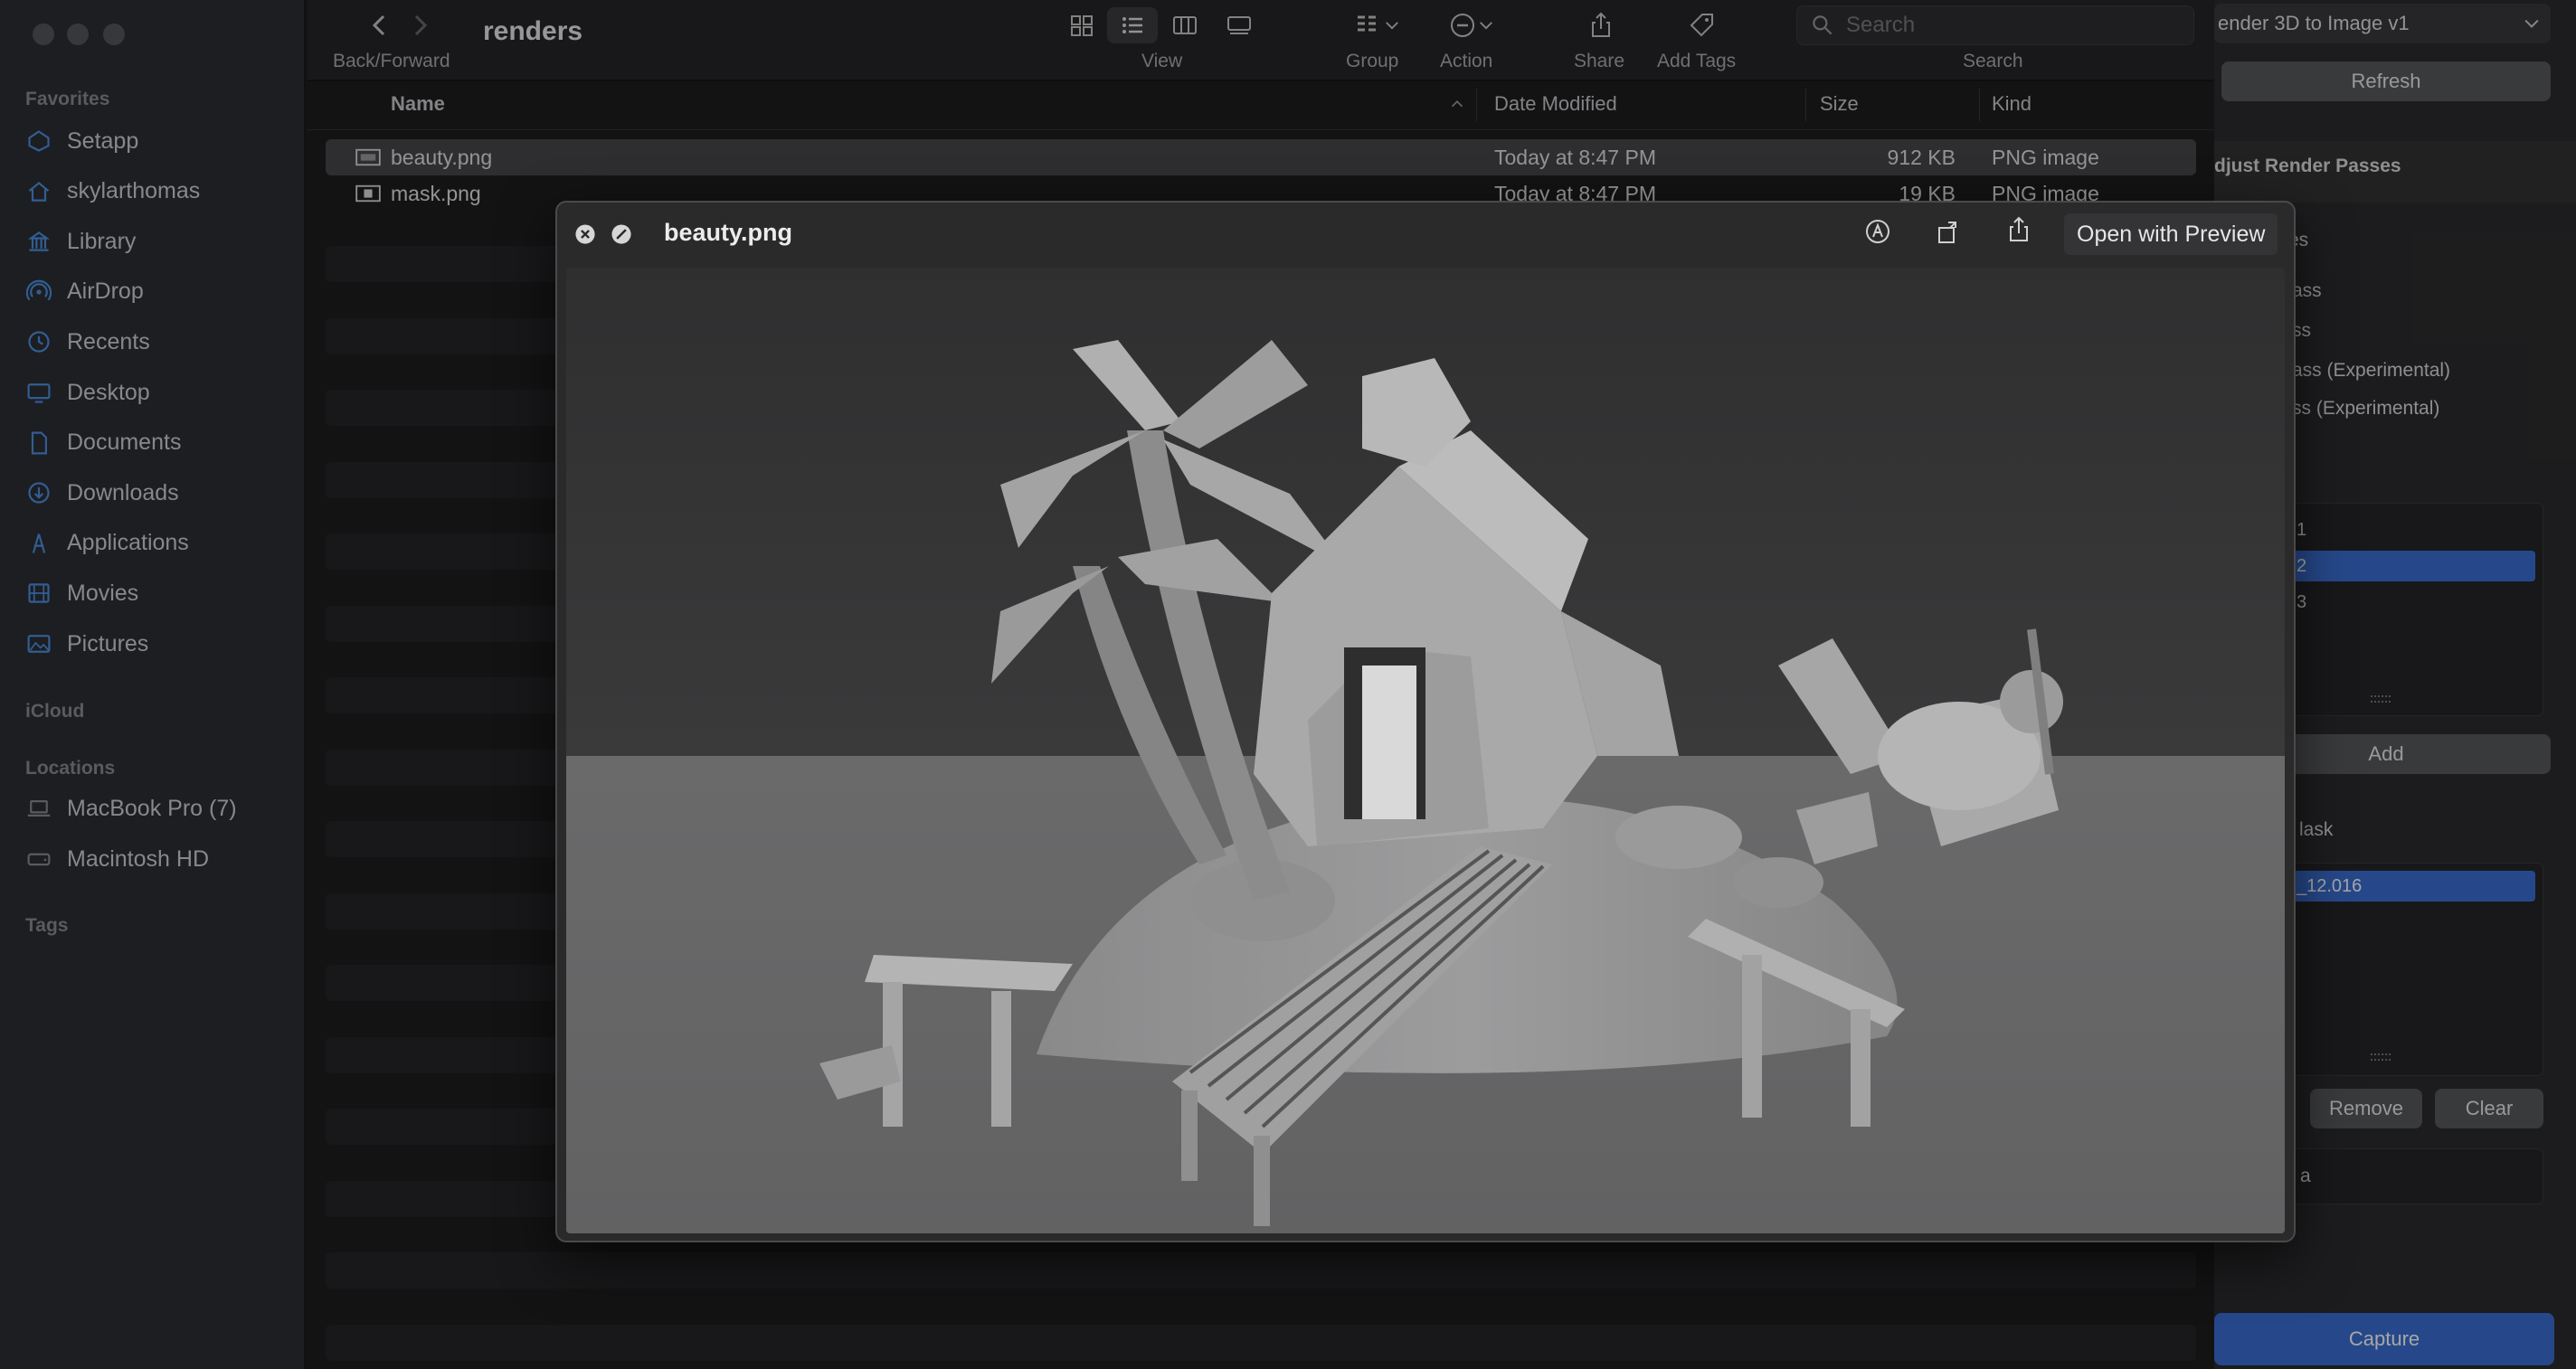  What do you see at coordinates (1555, 104) in the screenshot?
I see `column-date-modified: Date Modified` at bounding box center [1555, 104].